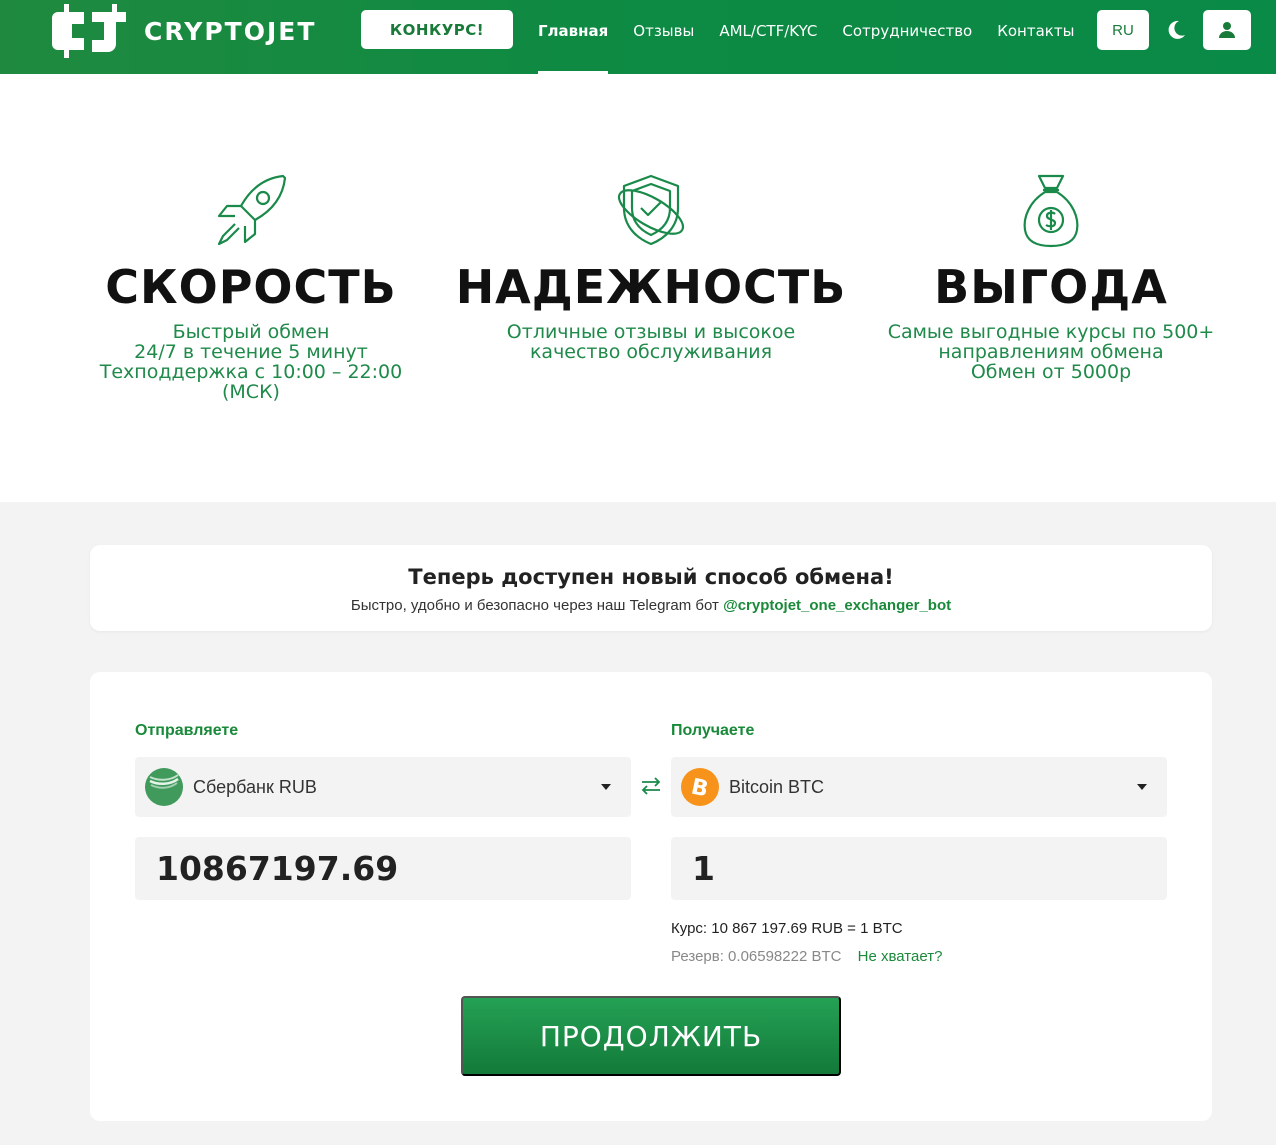  I want to click on logo: CRYPTOJET, so click(183, 31).